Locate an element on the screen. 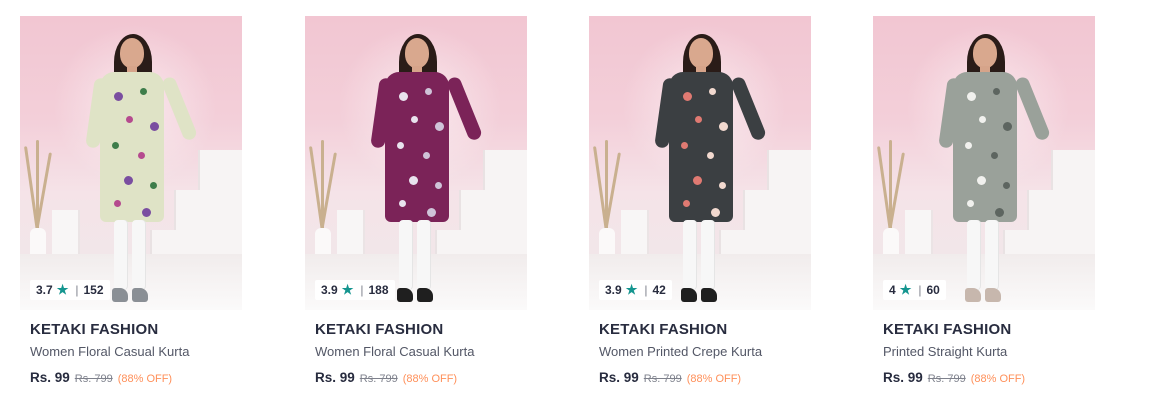 The image size is (1151, 417). rating-badge: 4 ★ | 60 is located at coordinates (914, 290).